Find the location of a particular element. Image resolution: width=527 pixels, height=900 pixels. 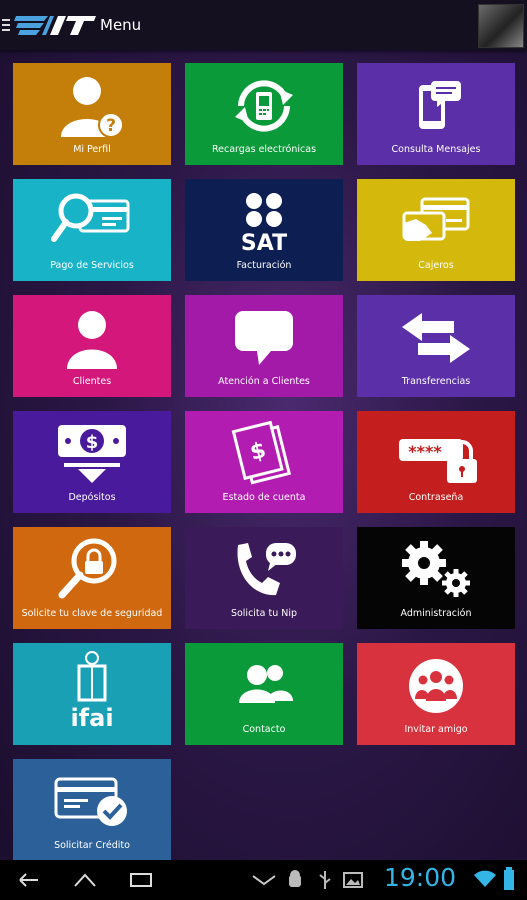

tile-phone-refresh: Recargas electrónicas is located at coordinates (264, 114).